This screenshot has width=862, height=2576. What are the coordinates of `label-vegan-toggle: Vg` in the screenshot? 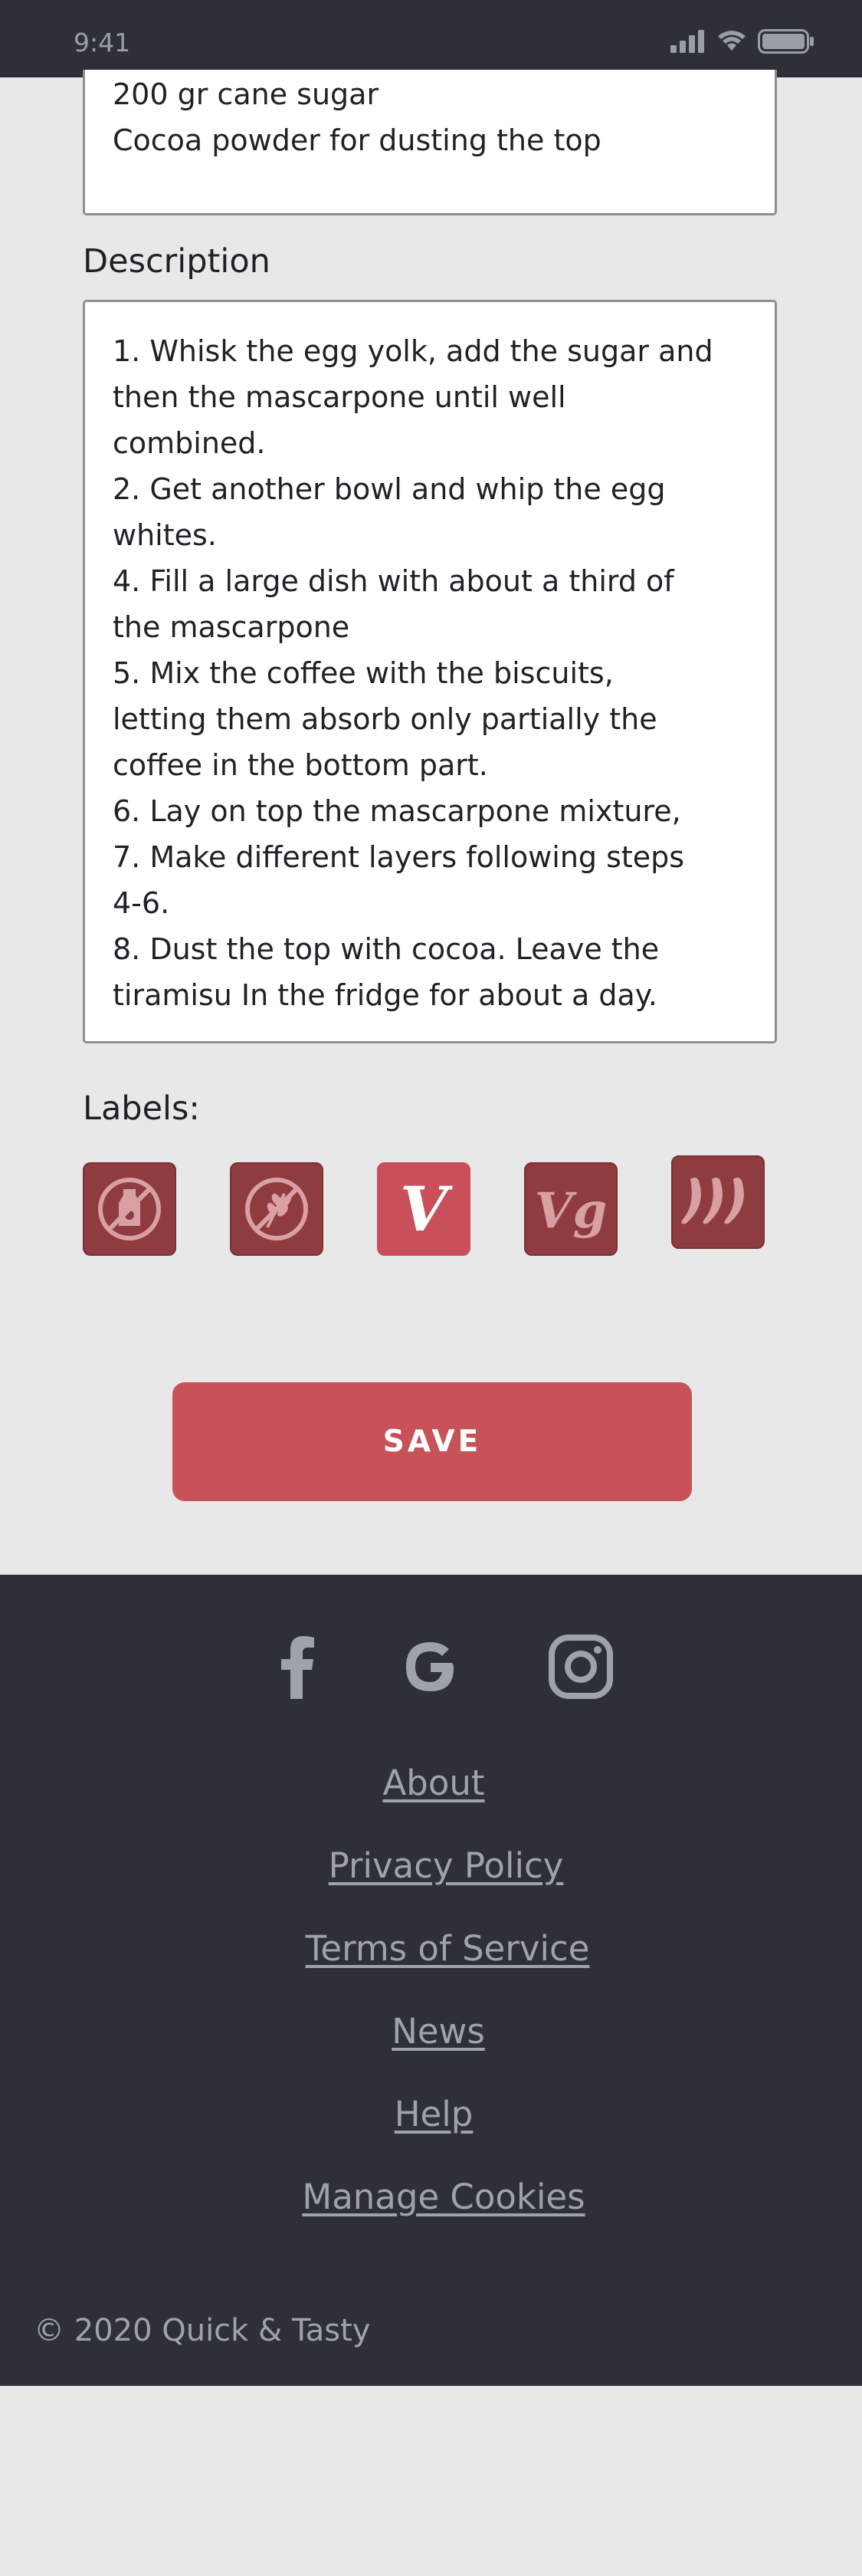 It's located at (571, 1209).